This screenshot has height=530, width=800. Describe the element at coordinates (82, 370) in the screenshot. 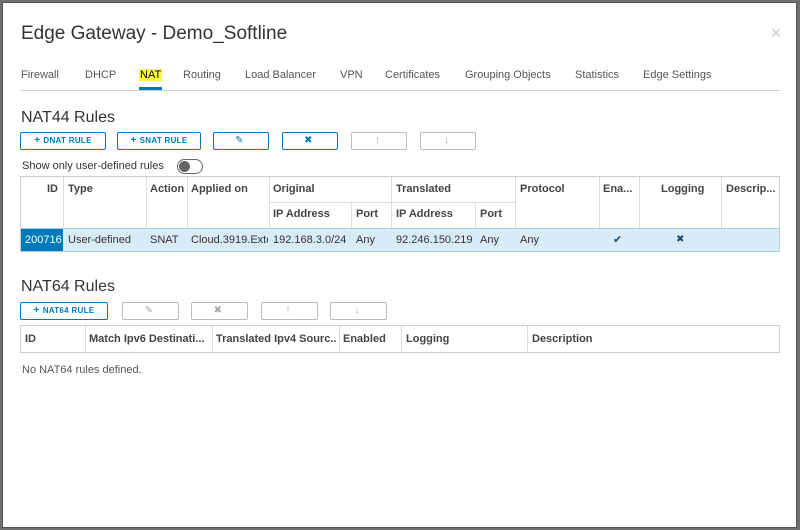

I see `nat64-empty-message: No NAT64 rules defined.` at that location.